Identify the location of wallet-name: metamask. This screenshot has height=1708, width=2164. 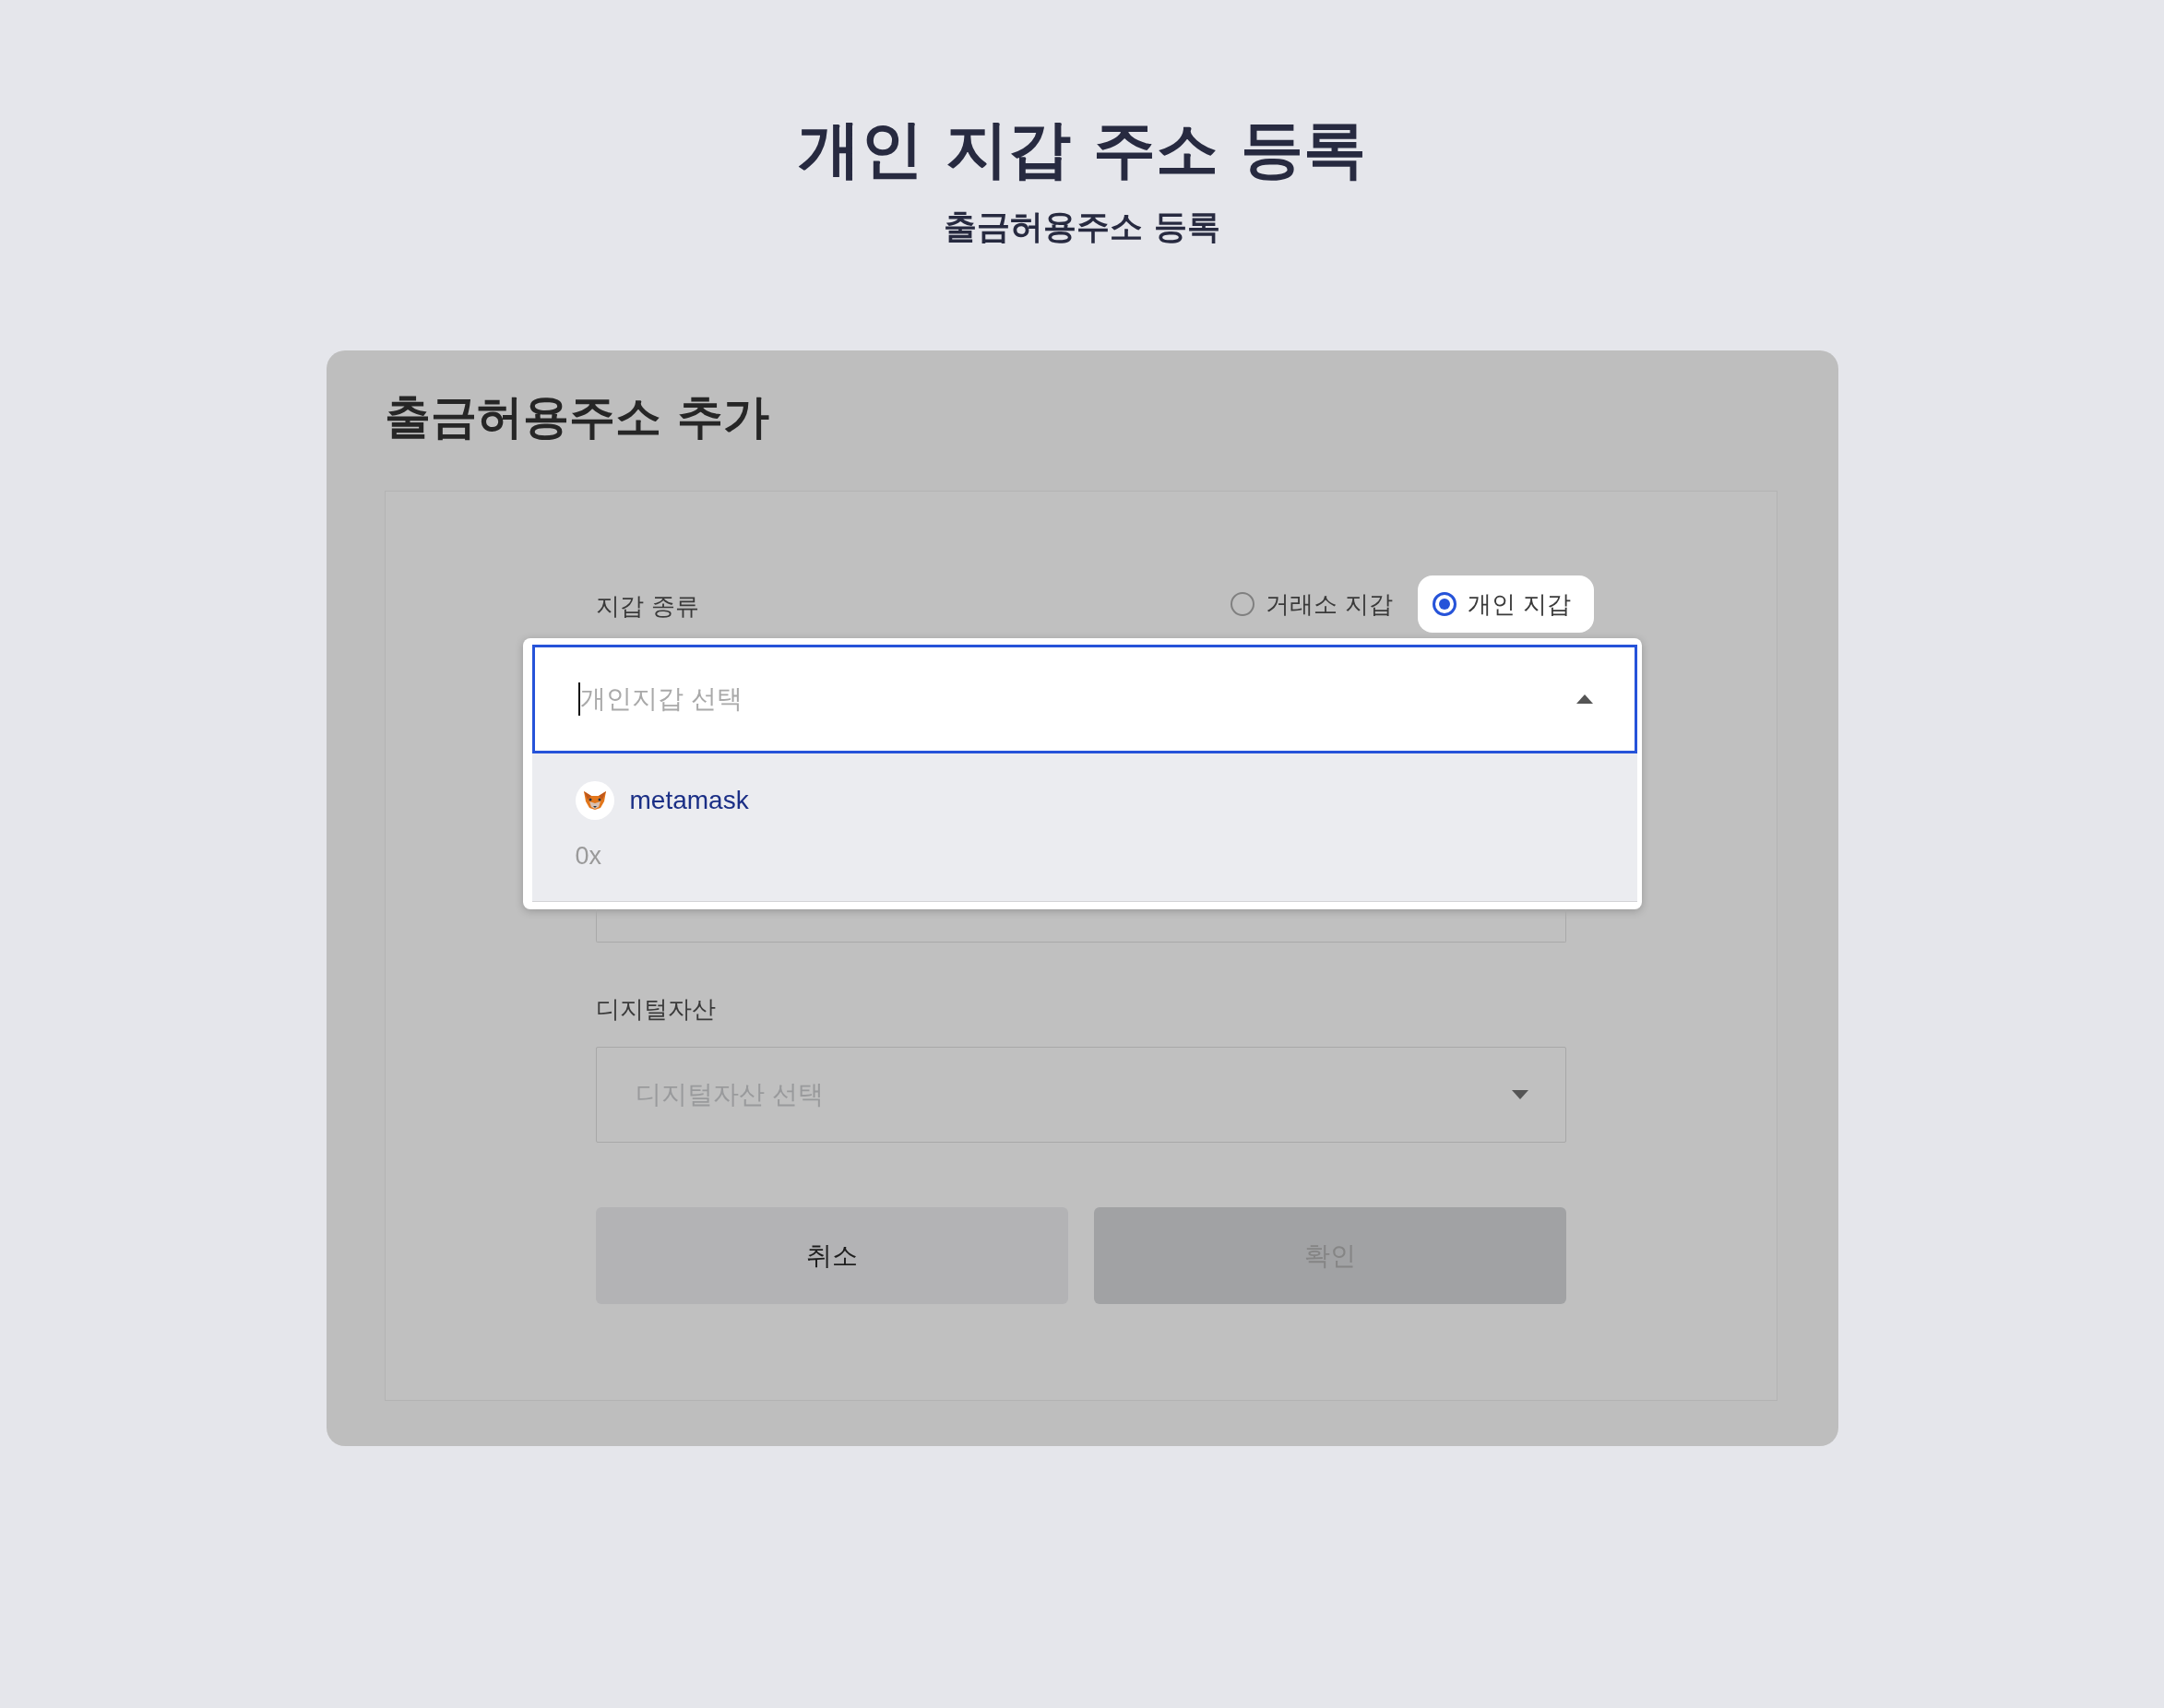
(689, 800).